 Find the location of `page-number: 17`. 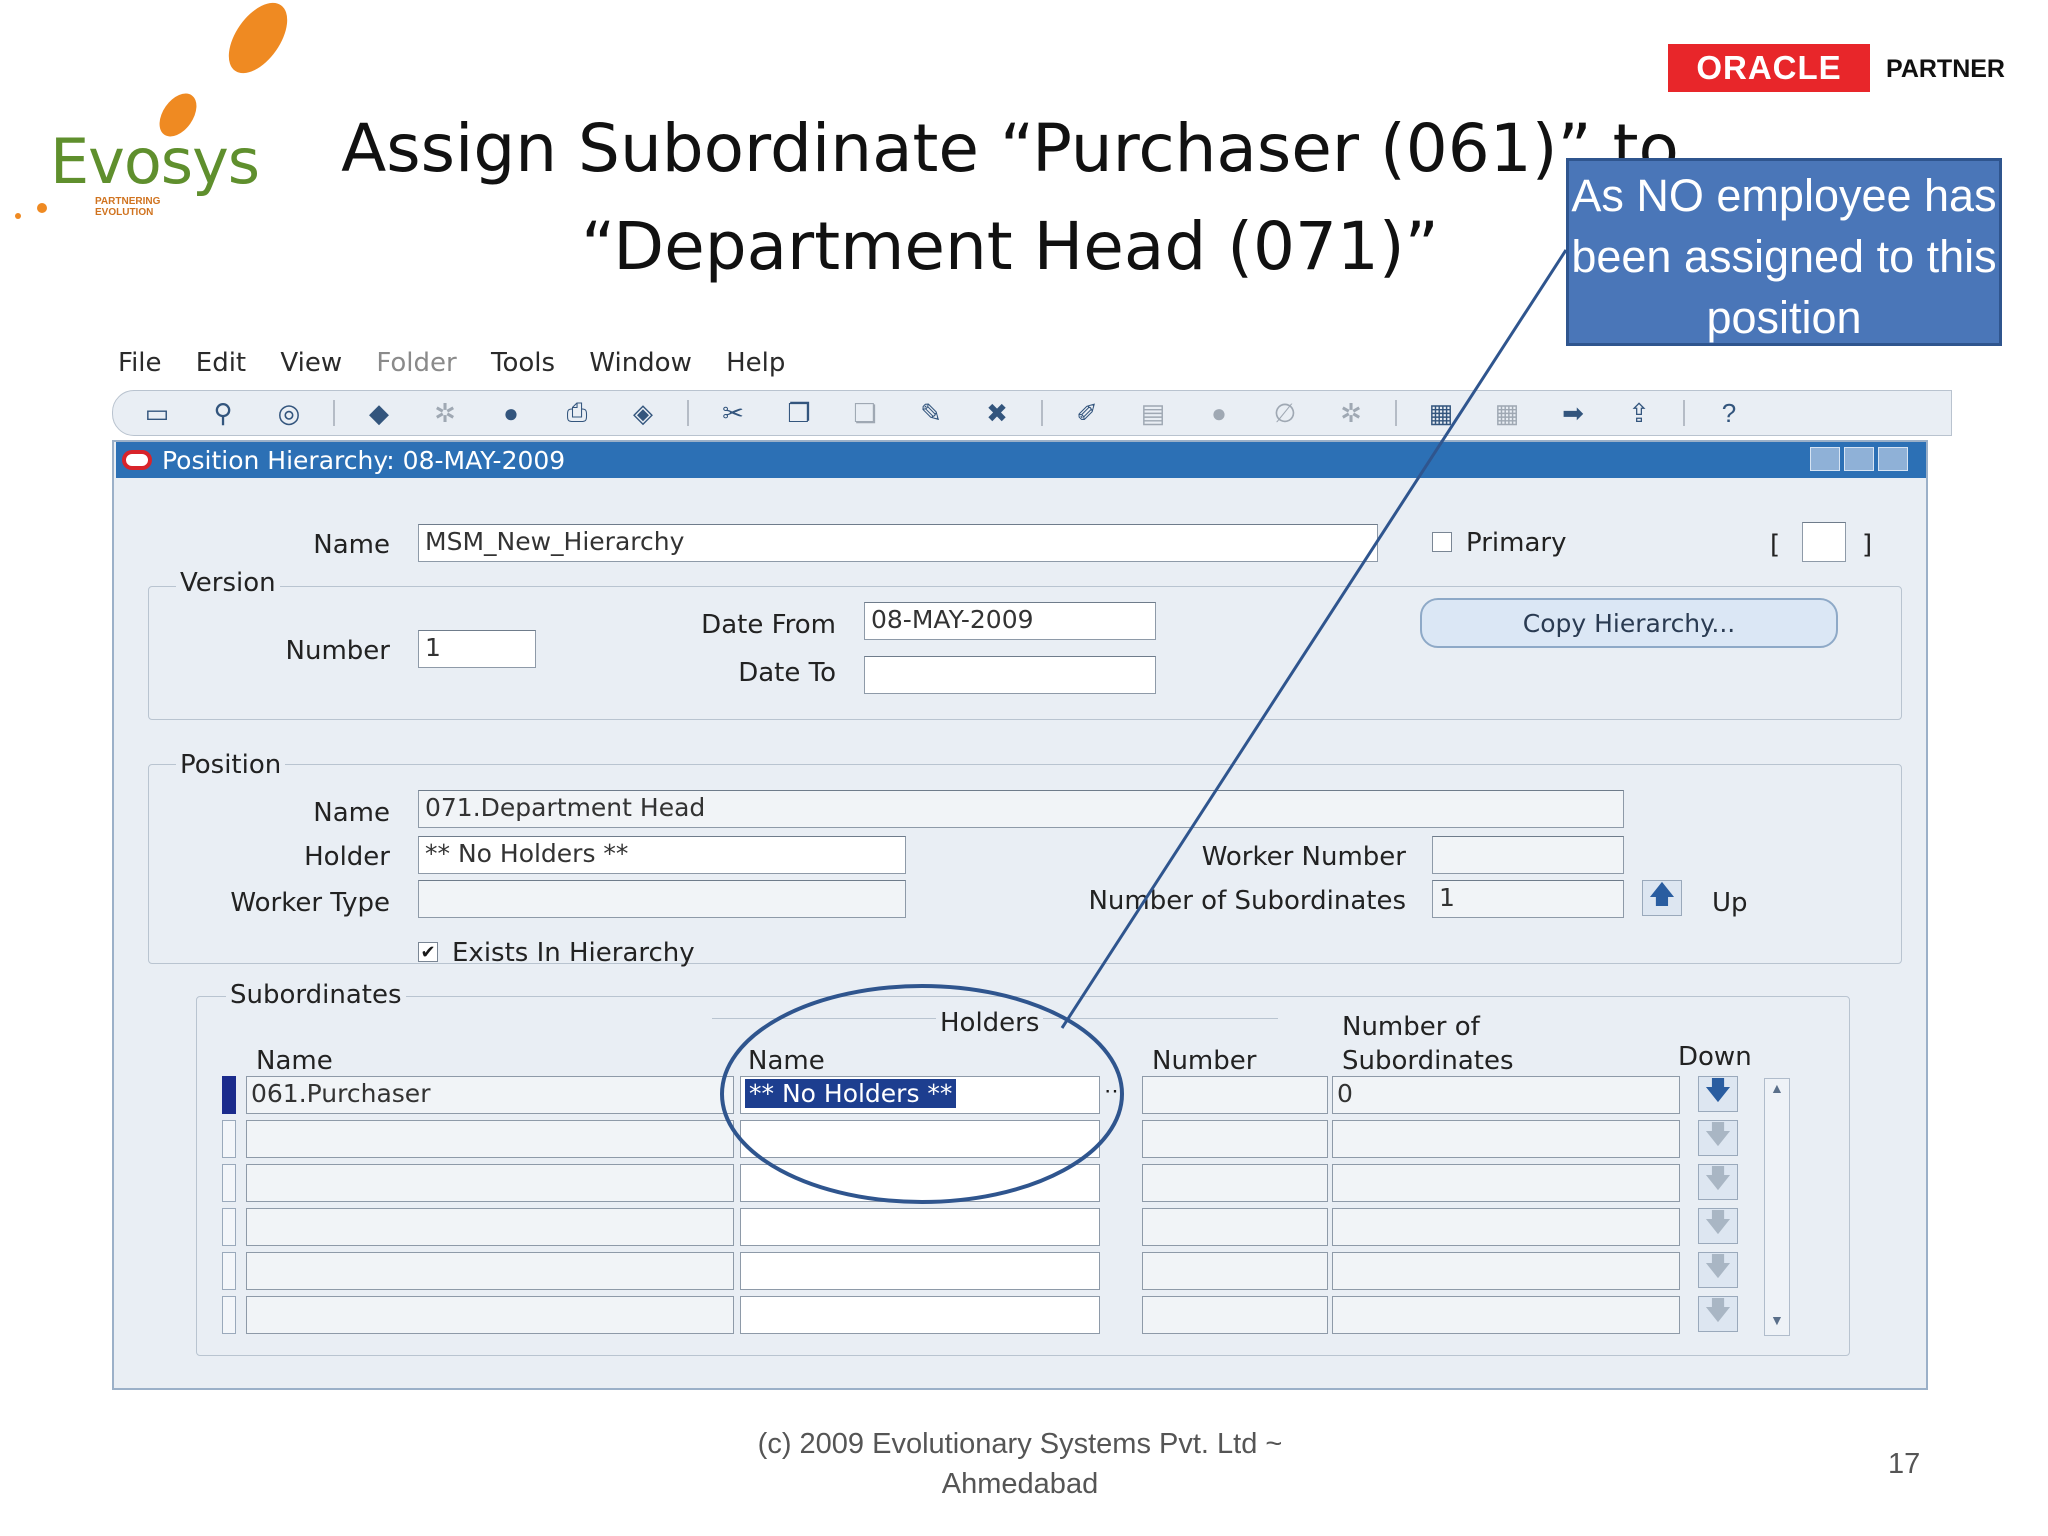

page-number: 17 is located at coordinates (1904, 1464).